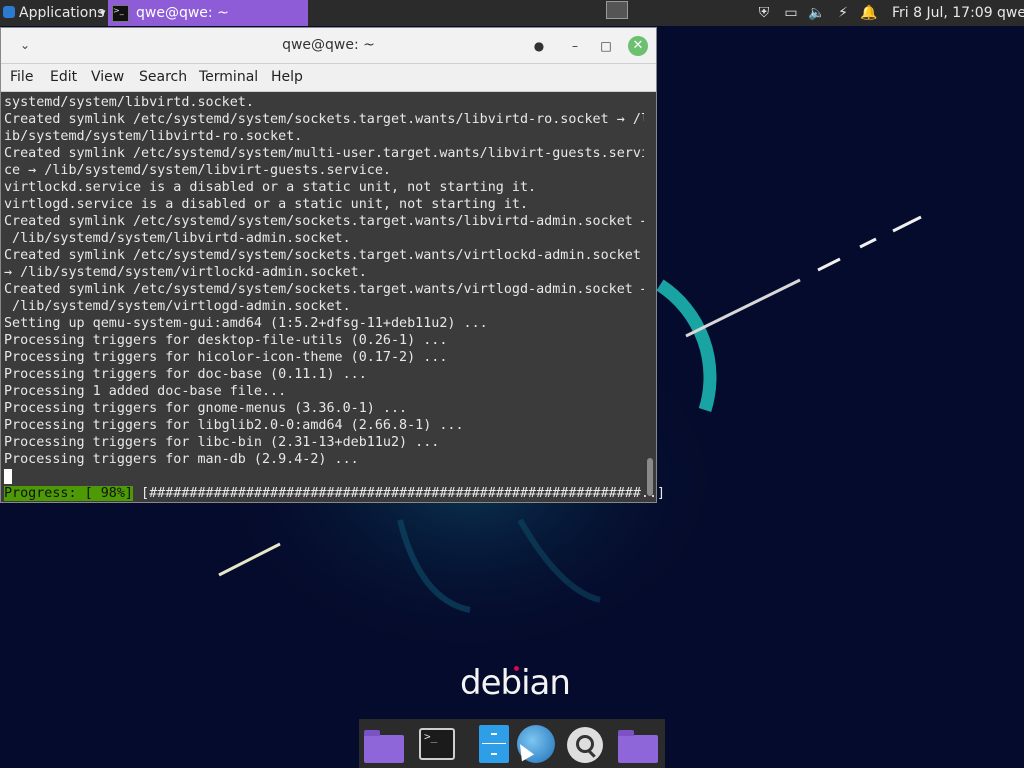 The width and height of the screenshot is (1024, 768). What do you see at coordinates (817, 13) in the screenshot?
I see `volume-icon: 🔈` at bounding box center [817, 13].